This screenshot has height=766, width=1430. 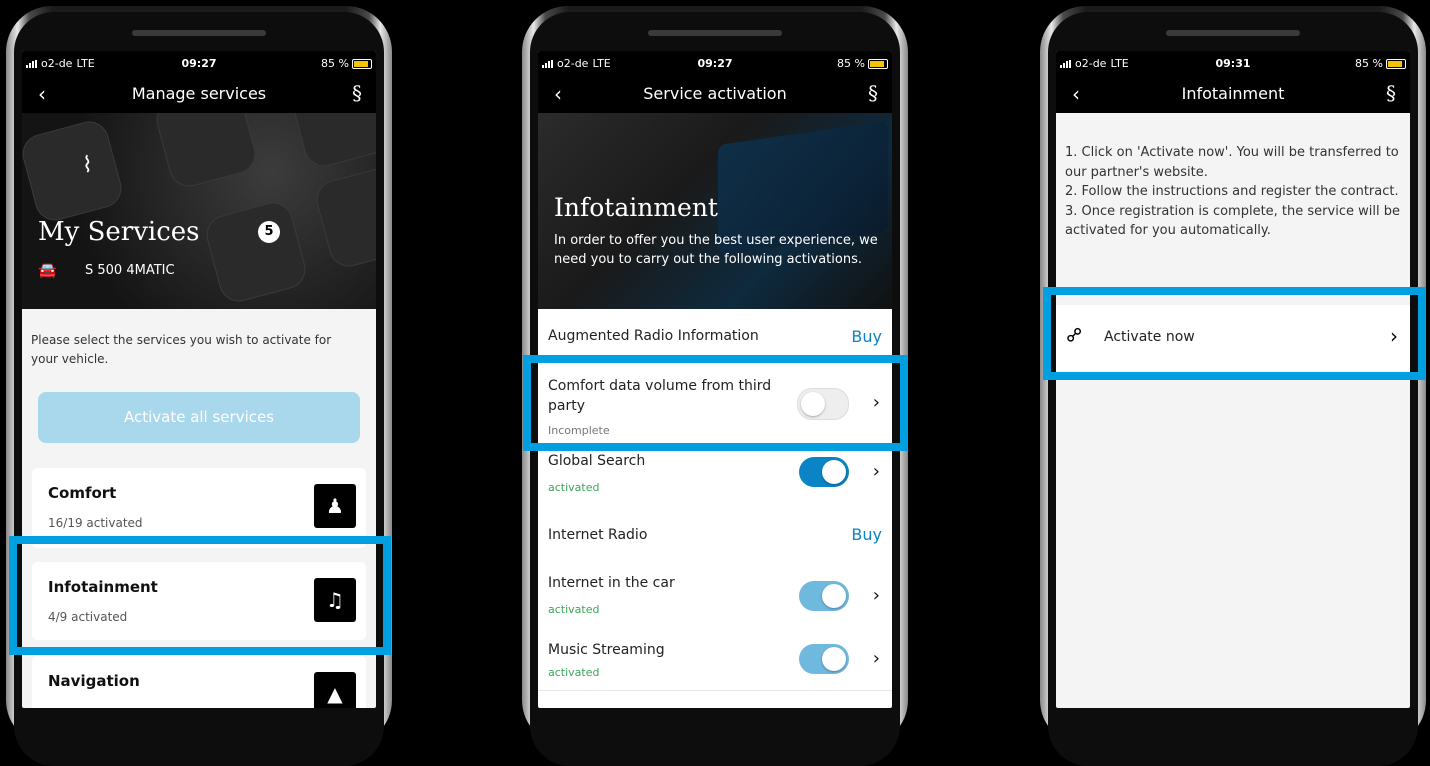 I want to click on nav-bar: ‹ Infotainment §, so click(x=1233, y=93).